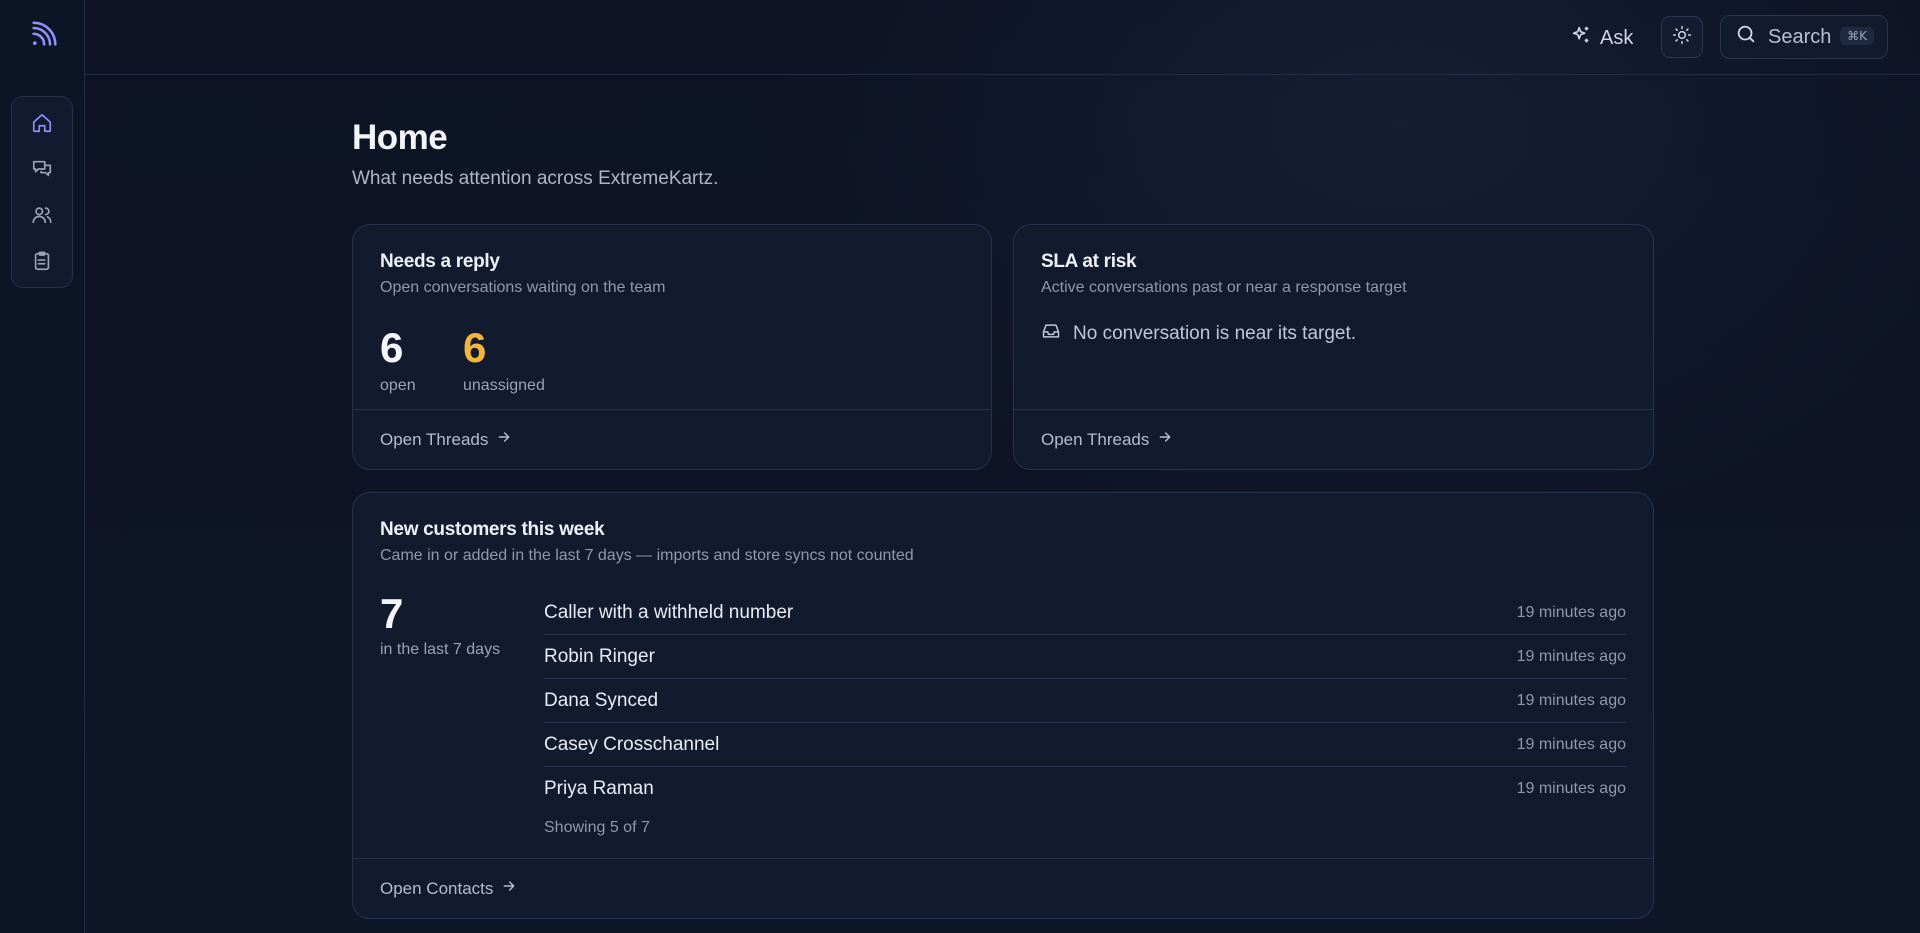 The image size is (1920, 933). What do you see at coordinates (43, 35) in the screenshot?
I see `rss-logo-icon` at bounding box center [43, 35].